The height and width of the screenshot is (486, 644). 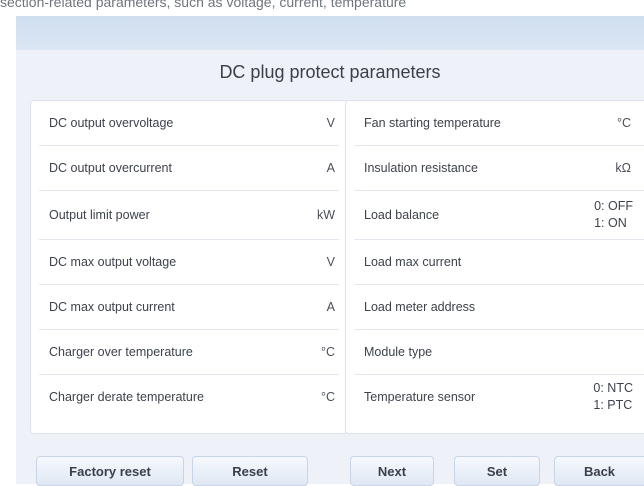 I want to click on param-label: DC max output current, so click(x=112, y=307).